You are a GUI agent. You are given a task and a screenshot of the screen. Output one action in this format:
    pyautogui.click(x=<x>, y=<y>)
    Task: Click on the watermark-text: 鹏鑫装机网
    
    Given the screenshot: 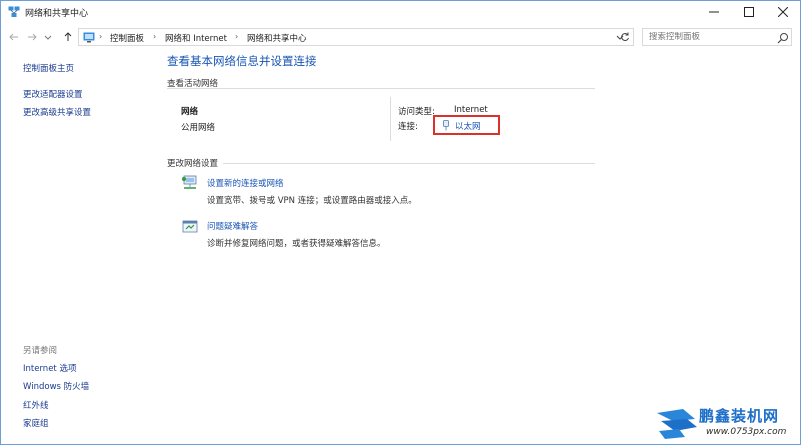 What is the action you would take?
    pyautogui.click(x=739, y=416)
    